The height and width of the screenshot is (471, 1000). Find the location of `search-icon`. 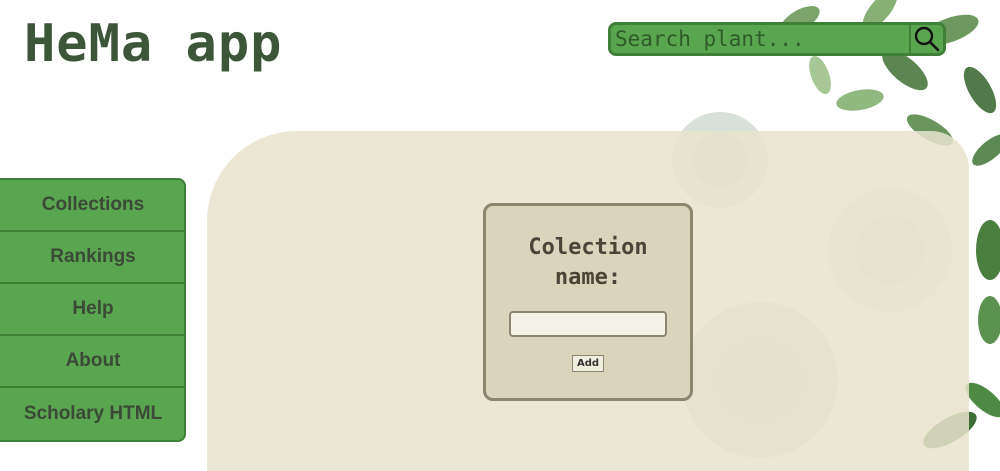

search-icon is located at coordinates (927, 39).